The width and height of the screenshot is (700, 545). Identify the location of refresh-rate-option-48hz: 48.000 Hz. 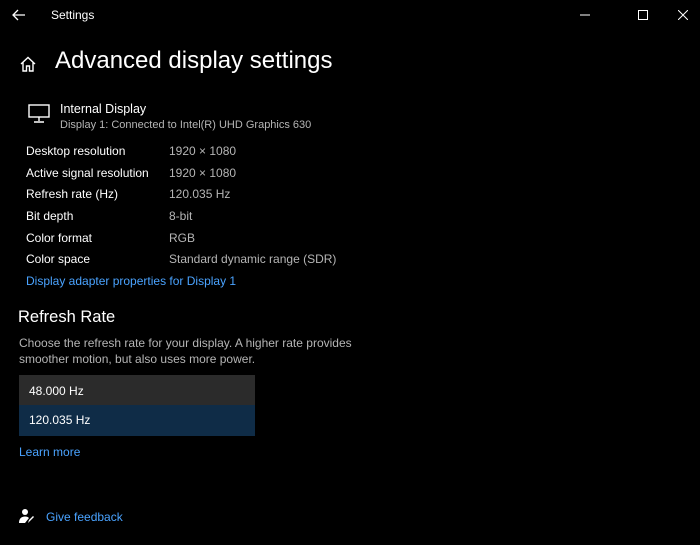
(137, 391).